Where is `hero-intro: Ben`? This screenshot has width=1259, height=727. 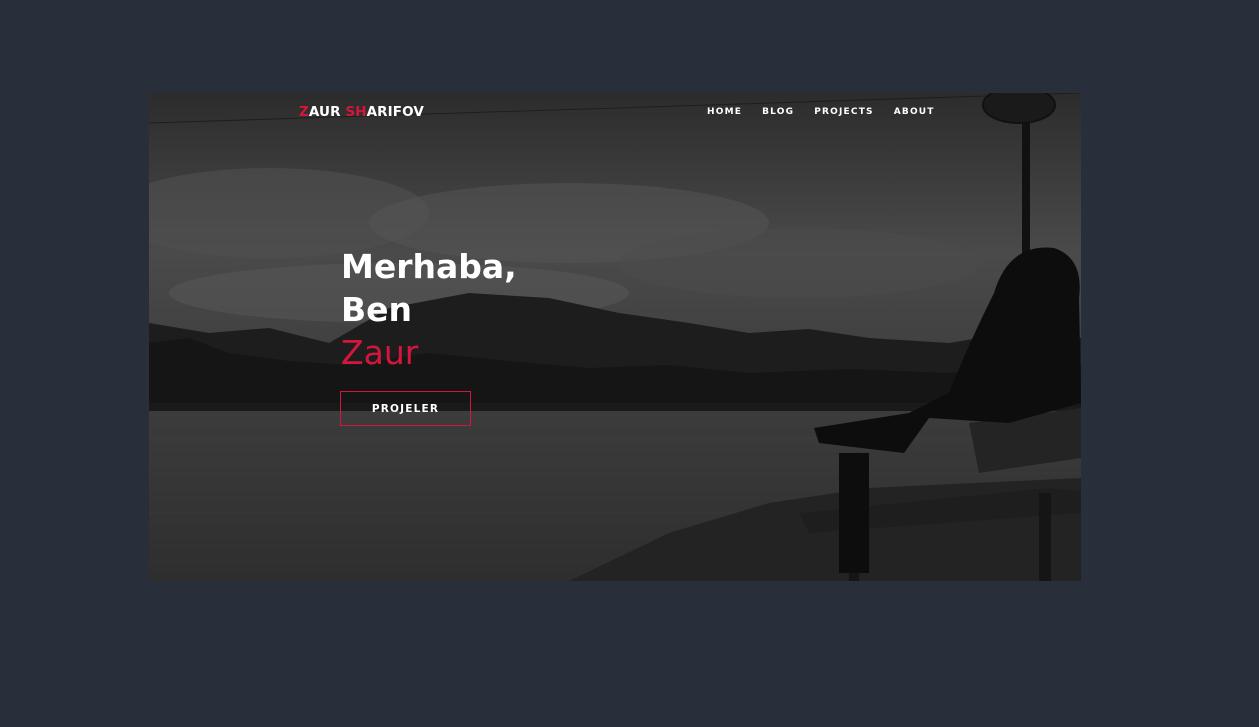 hero-intro: Ben is located at coordinates (377, 309).